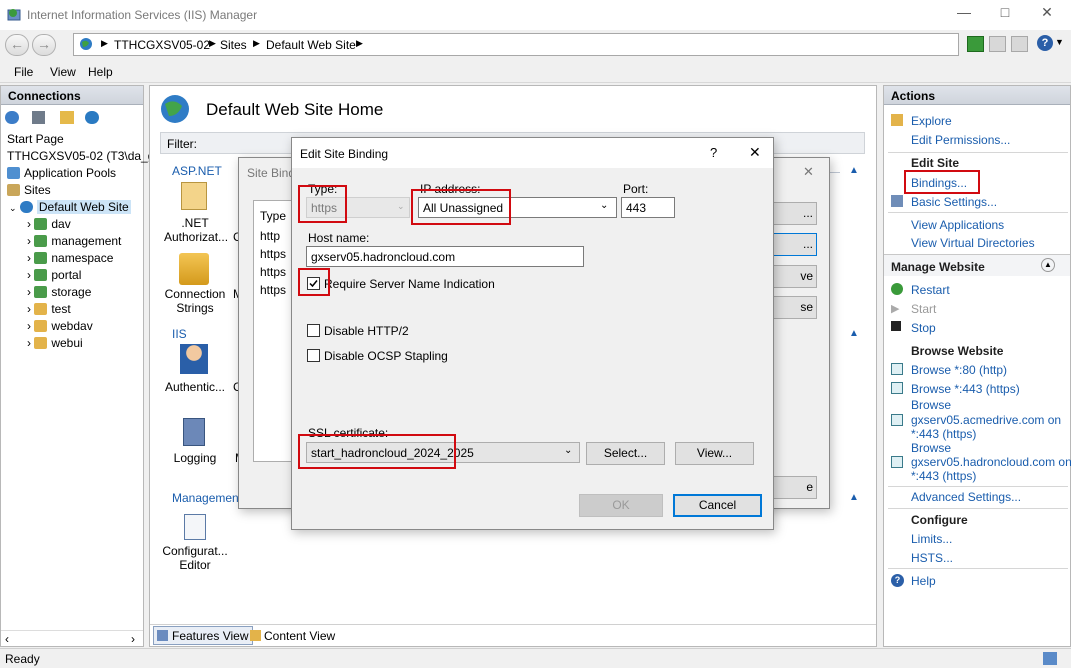  I want to click on menu-help: Help, so click(100, 72).